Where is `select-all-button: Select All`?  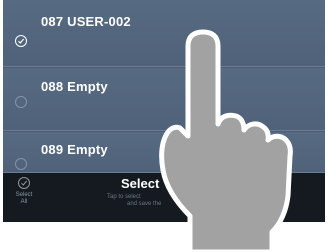
select-all-button: Select All is located at coordinates (24, 191).